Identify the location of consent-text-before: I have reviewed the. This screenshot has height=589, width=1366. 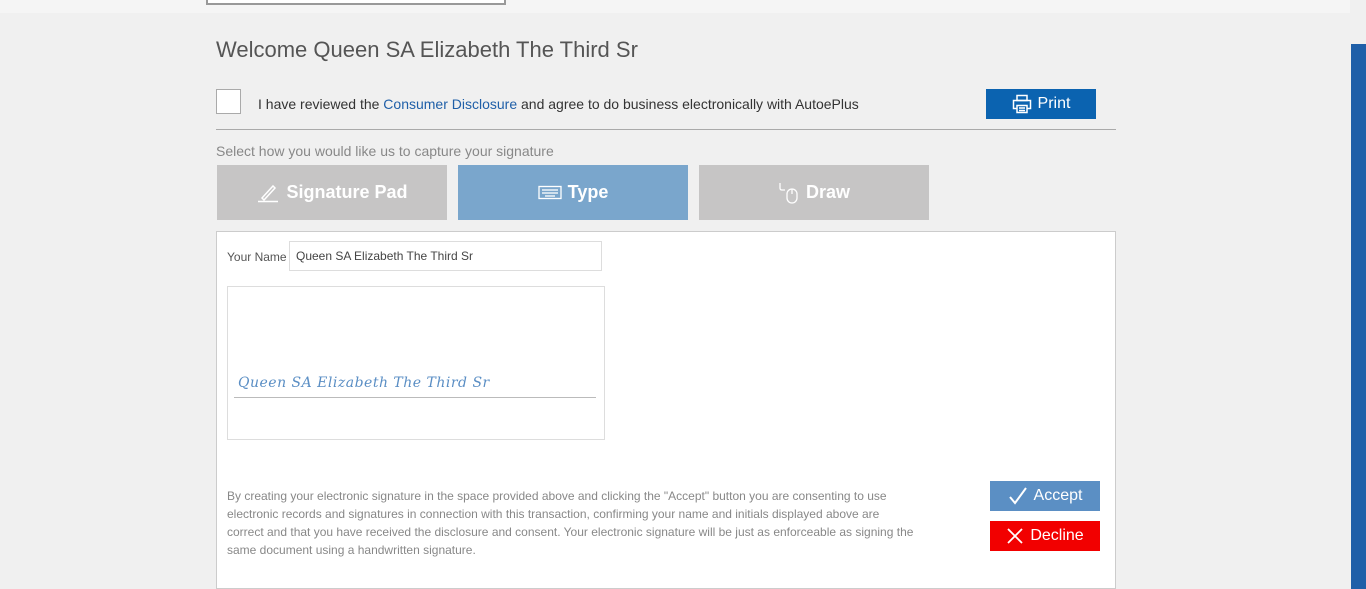
(321, 104).